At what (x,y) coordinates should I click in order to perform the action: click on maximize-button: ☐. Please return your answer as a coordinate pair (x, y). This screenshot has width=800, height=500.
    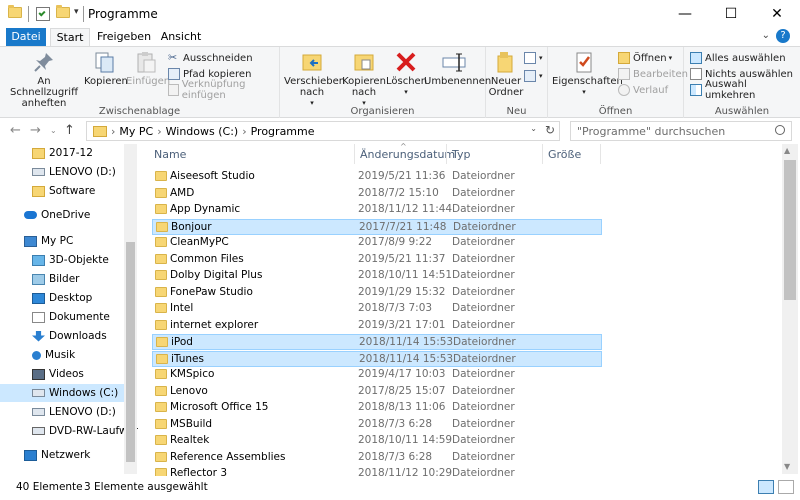
    Looking at the image, I should click on (731, 14).